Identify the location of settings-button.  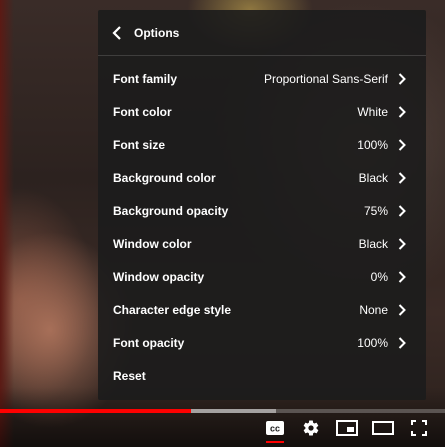
(311, 430).